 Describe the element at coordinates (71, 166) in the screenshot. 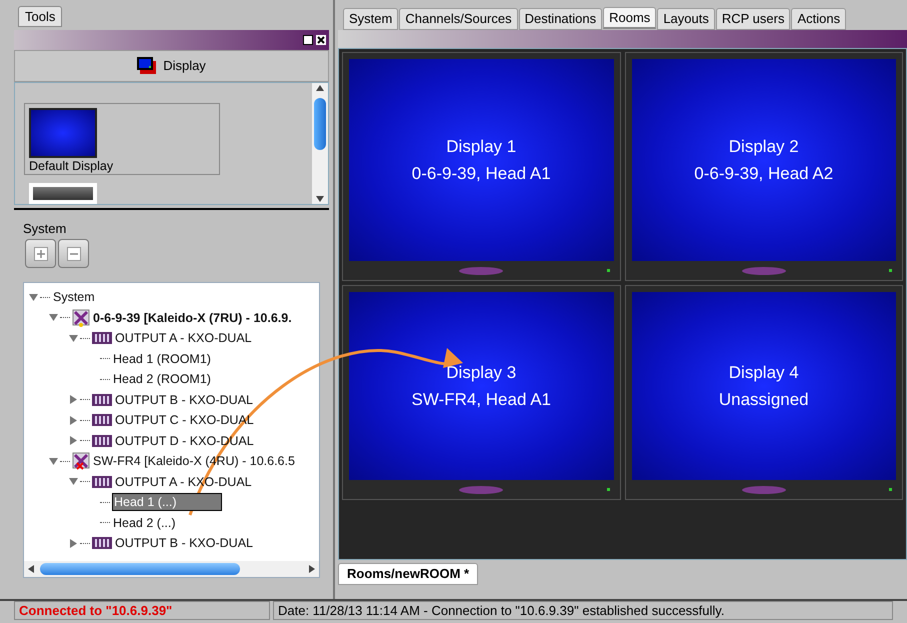

I see `display-item-label: Default Display` at that location.